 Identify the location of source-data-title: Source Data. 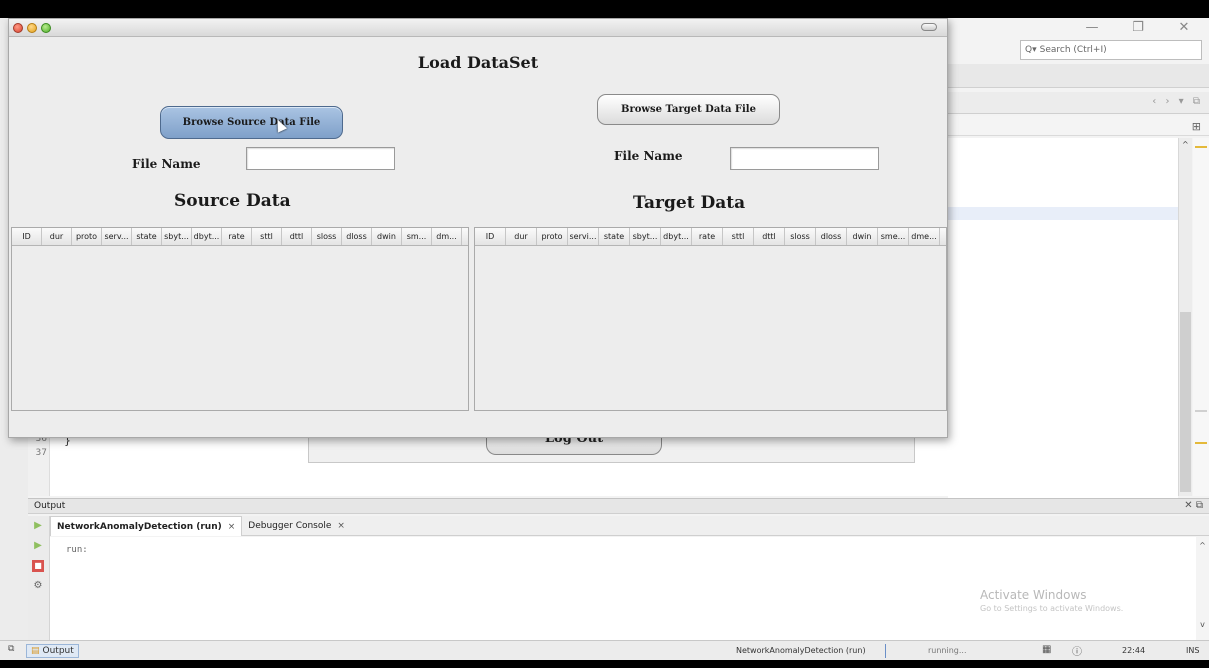
(232, 201).